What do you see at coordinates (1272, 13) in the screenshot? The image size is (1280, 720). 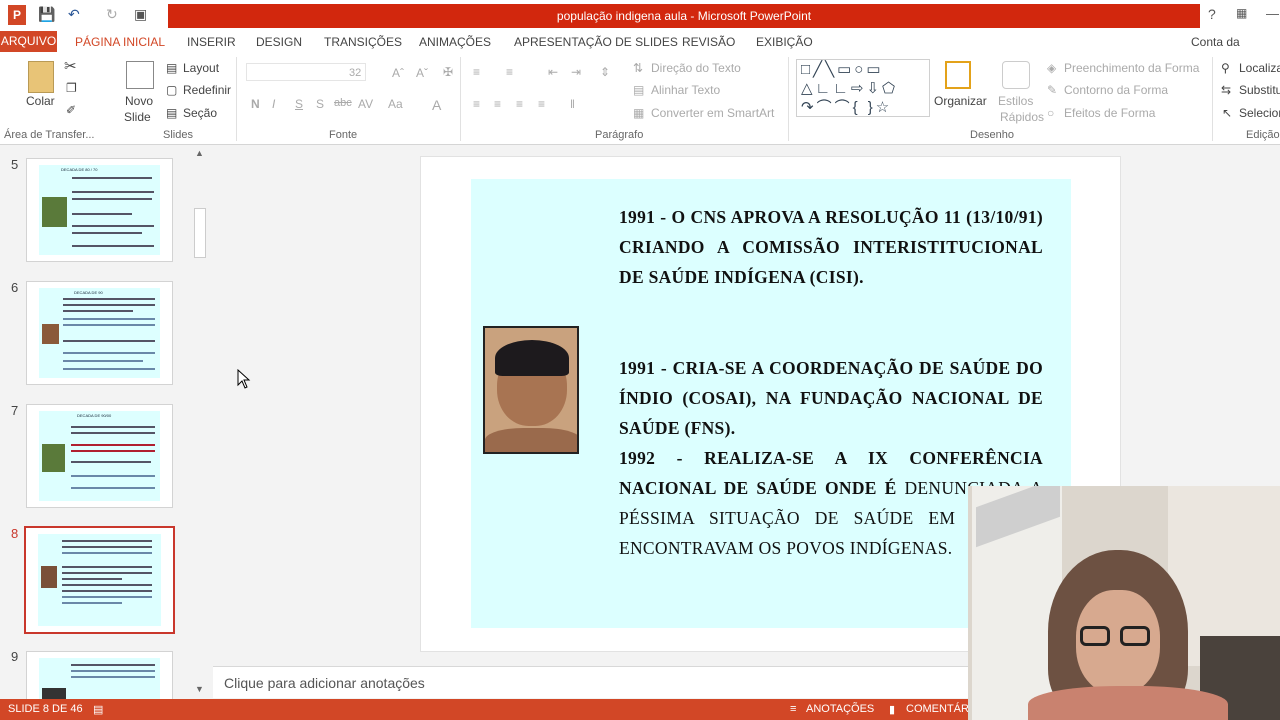 I see `minimize-icon: —` at bounding box center [1272, 13].